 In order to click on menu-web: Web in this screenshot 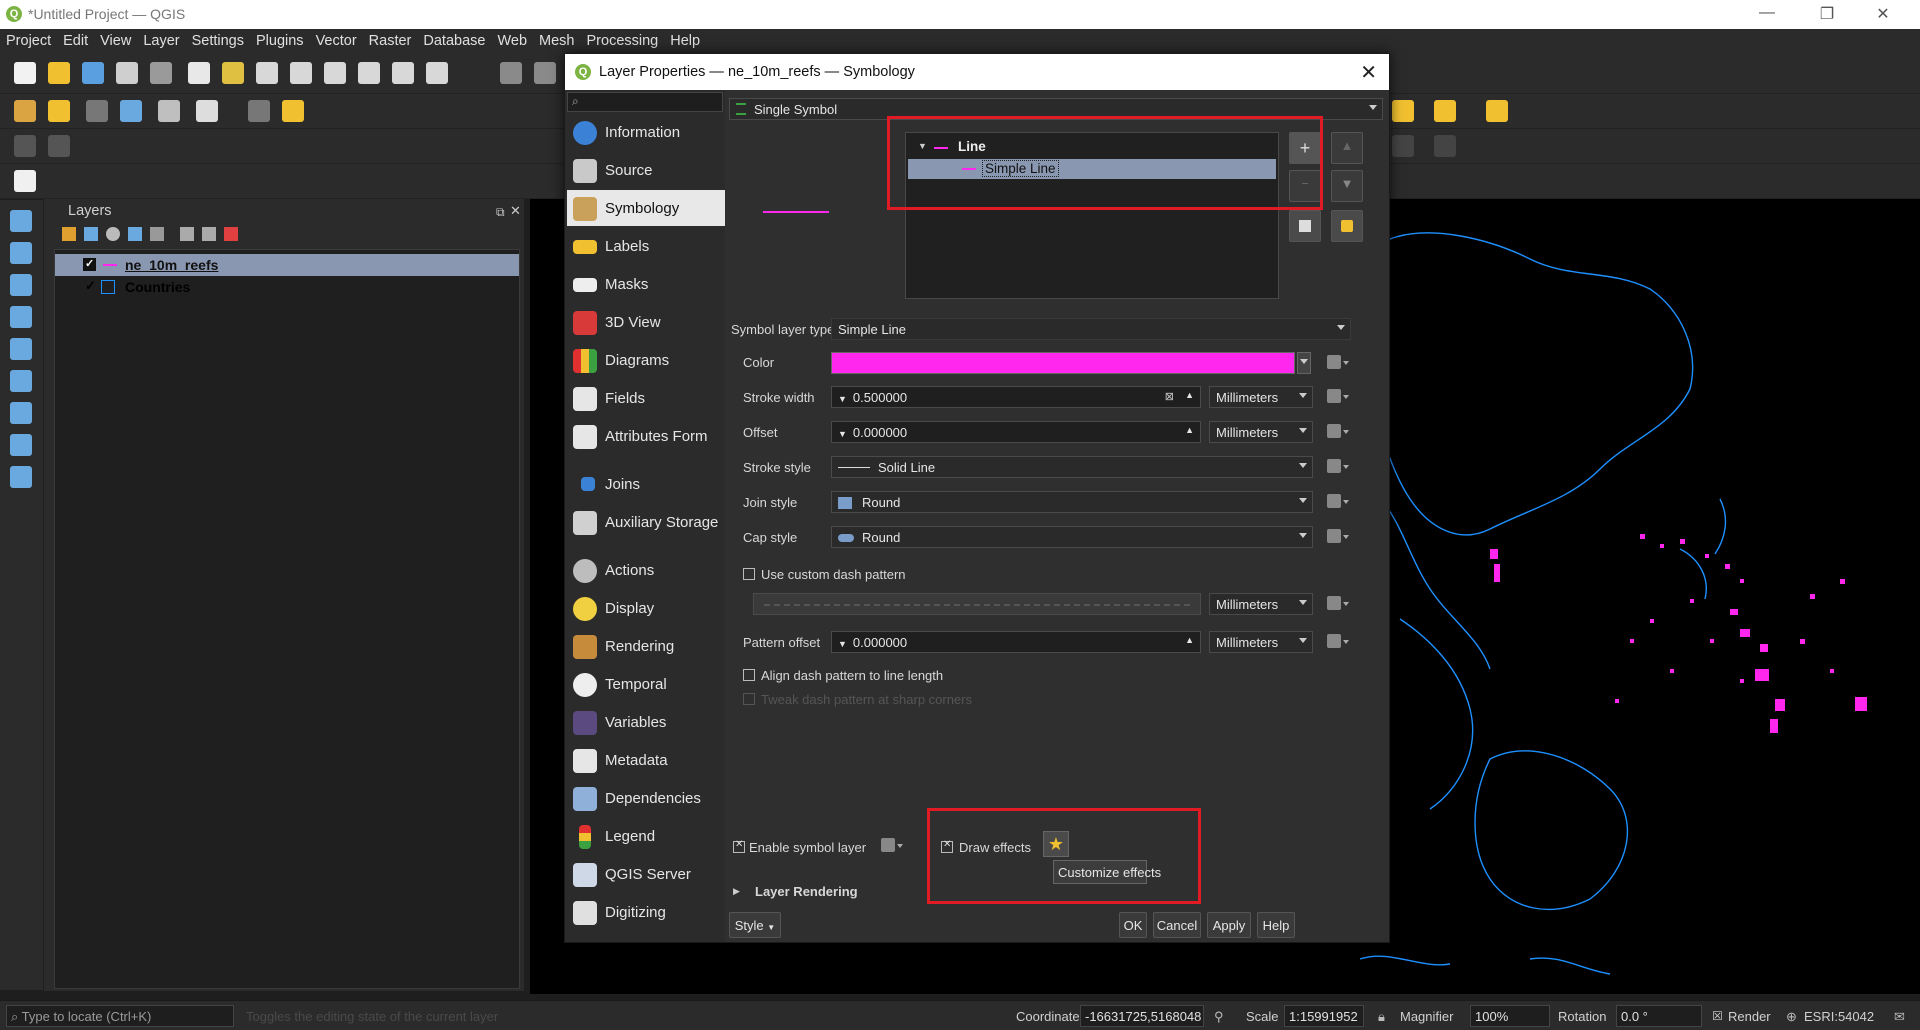, I will do `click(512, 39)`.